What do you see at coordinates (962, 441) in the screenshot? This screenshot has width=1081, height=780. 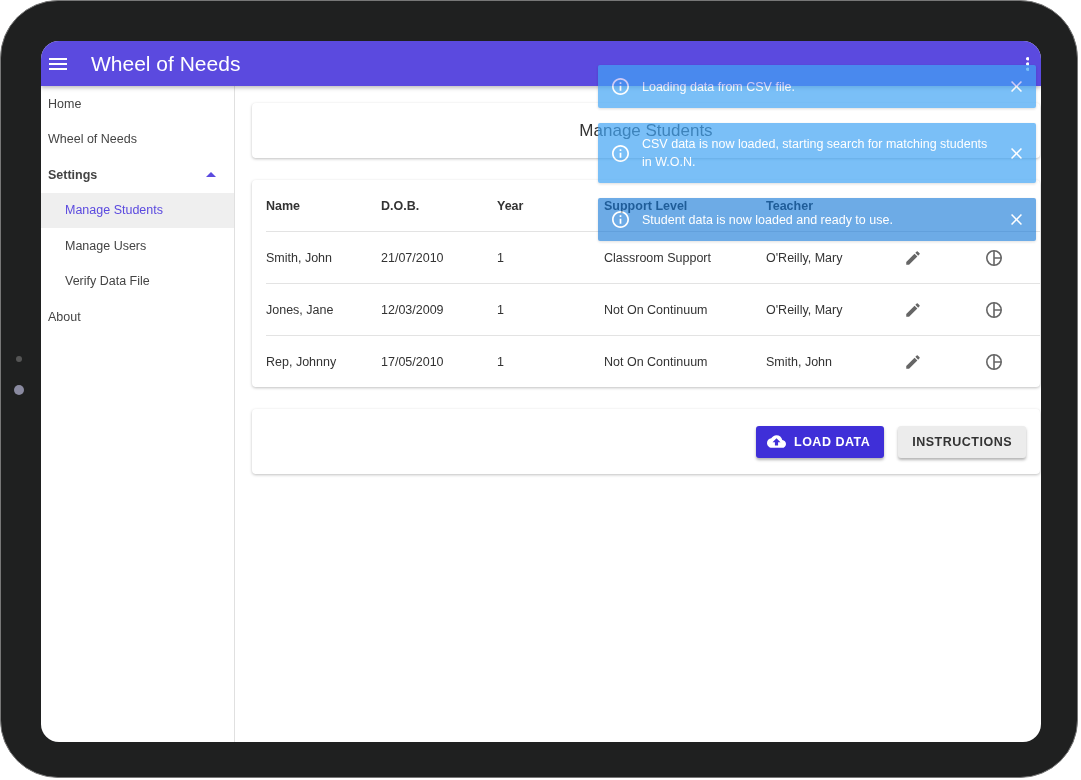 I see `instructions-button: INSTRUCTIONS` at bounding box center [962, 441].